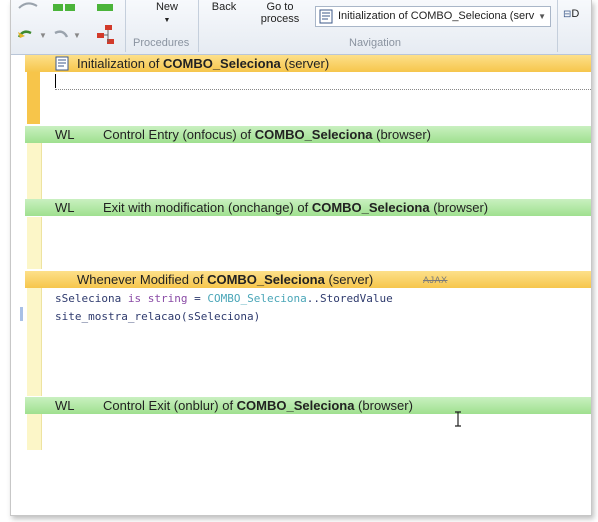 This screenshot has height=522, width=598. I want to click on go-to-process-button: Go to process, so click(280, 13).